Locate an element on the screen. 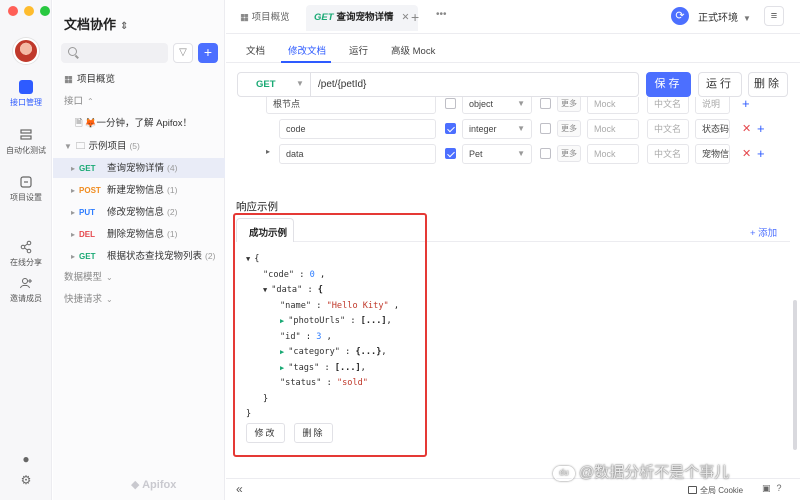 The height and width of the screenshot is (500, 800). bell-icon: ● is located at coordinates (26, 459).